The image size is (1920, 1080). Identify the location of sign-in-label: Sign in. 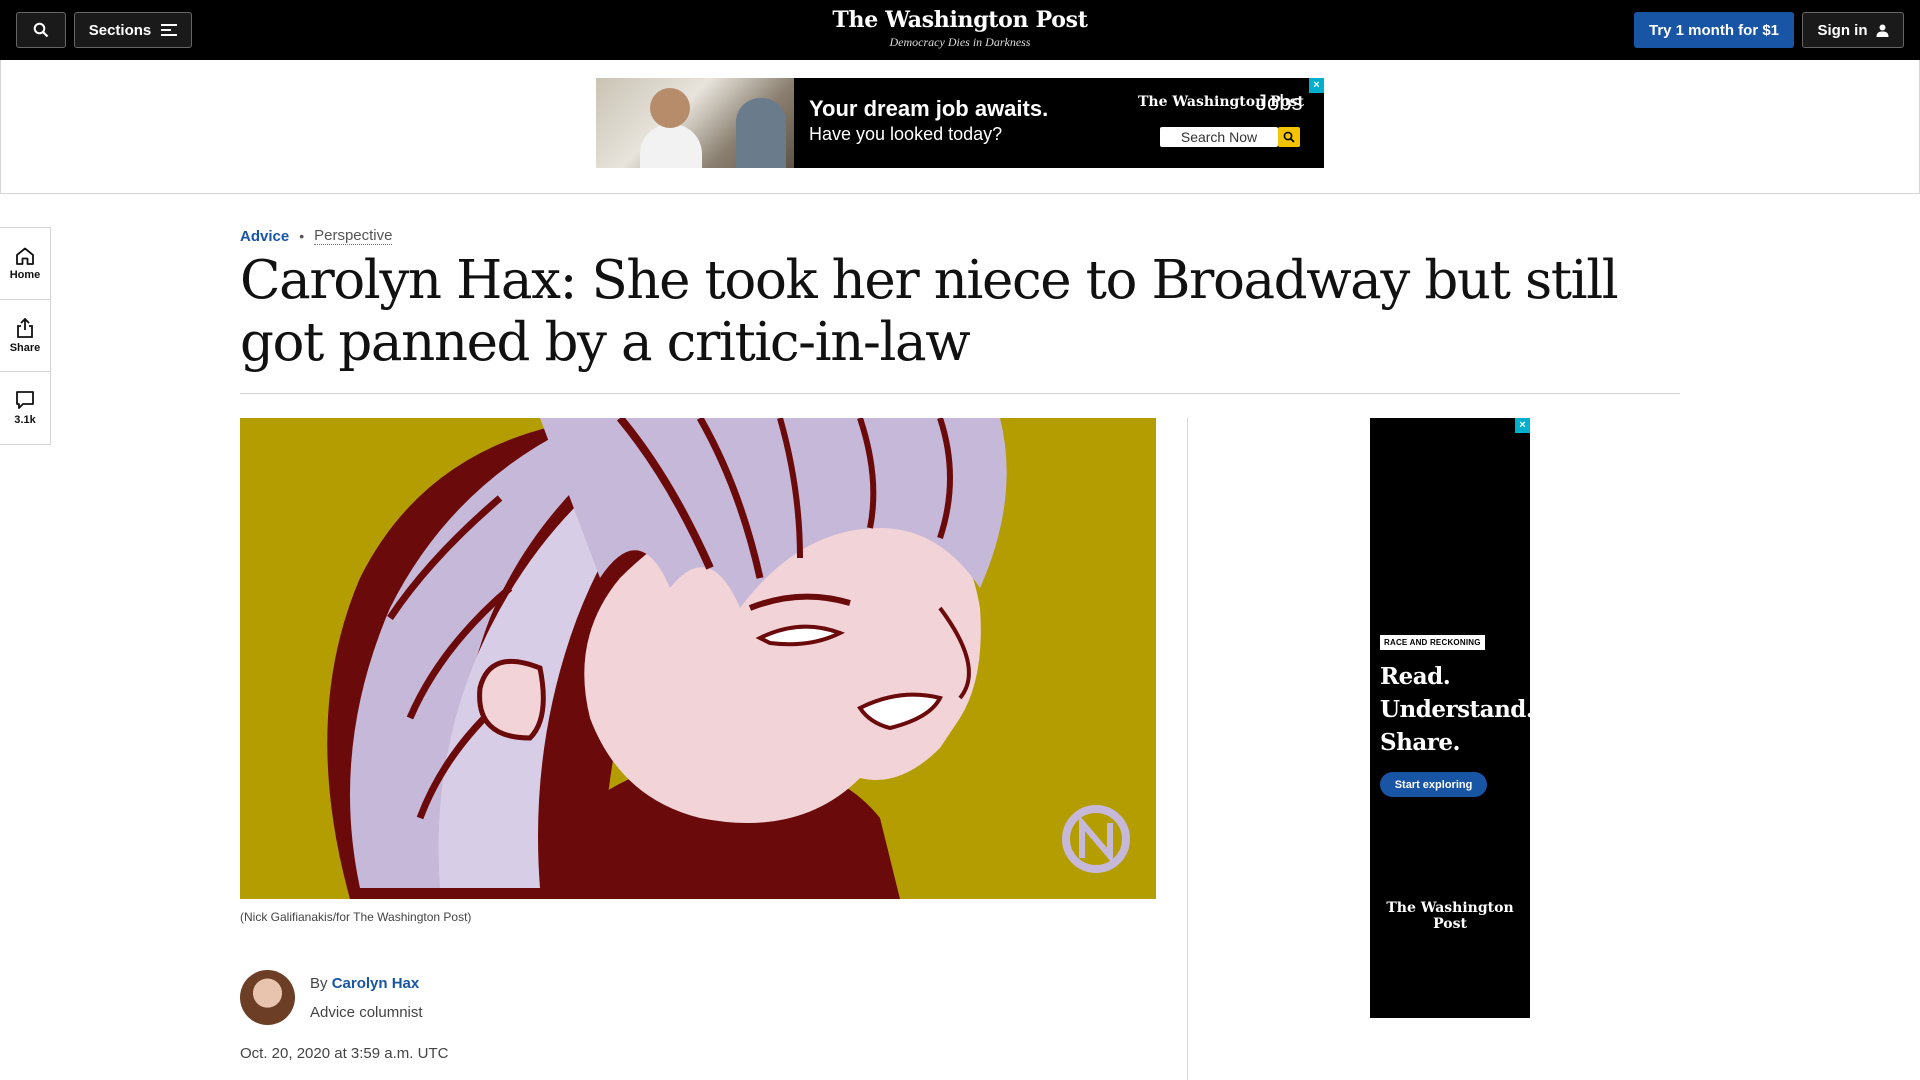
(1842, 30).